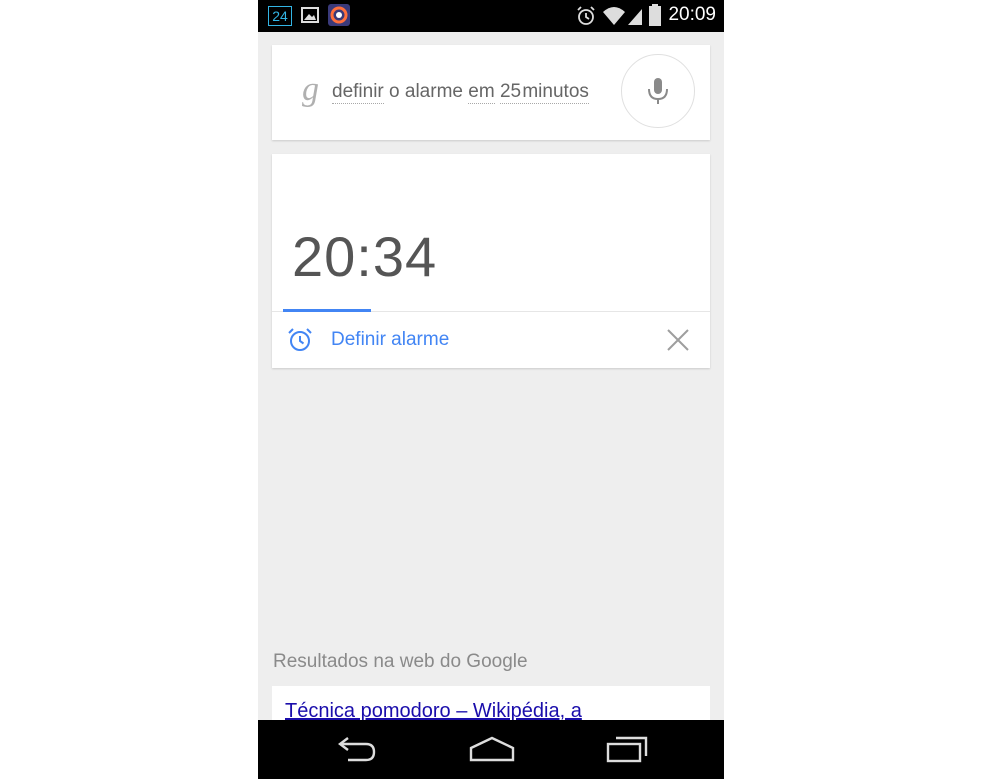 The image size is (984, 779). What do you see at coordinates (310, 16) in the screenshot?
I see `image-icon` at bounding box center [310, 16].